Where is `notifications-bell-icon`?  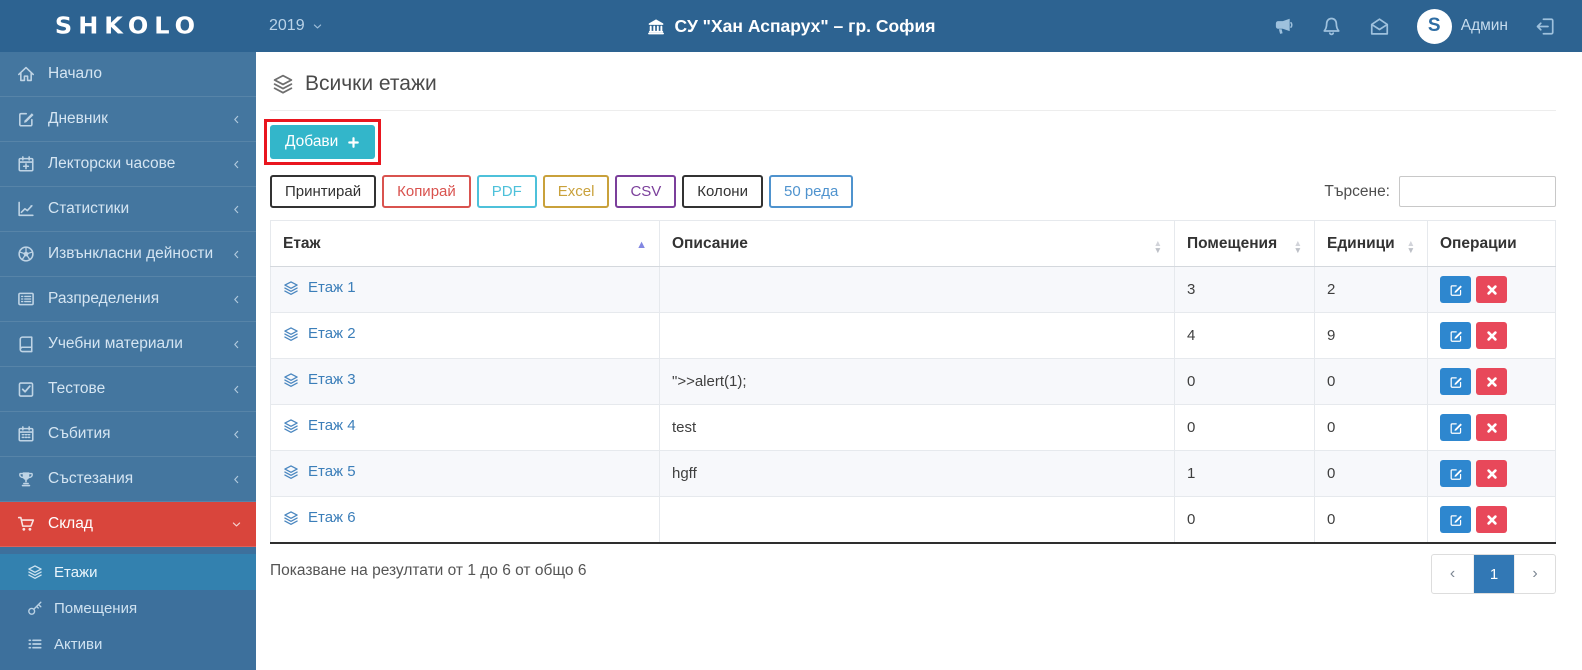
notifications-bell-icon is located at coordinates (1331, 26).